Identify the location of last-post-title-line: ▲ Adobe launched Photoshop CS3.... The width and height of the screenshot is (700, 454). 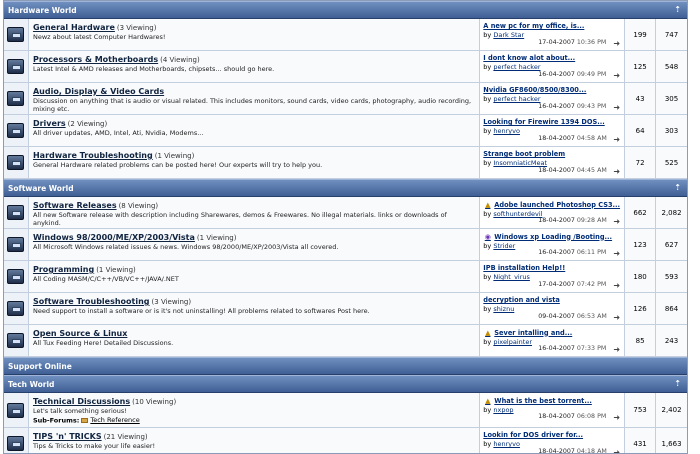
(552, 204).